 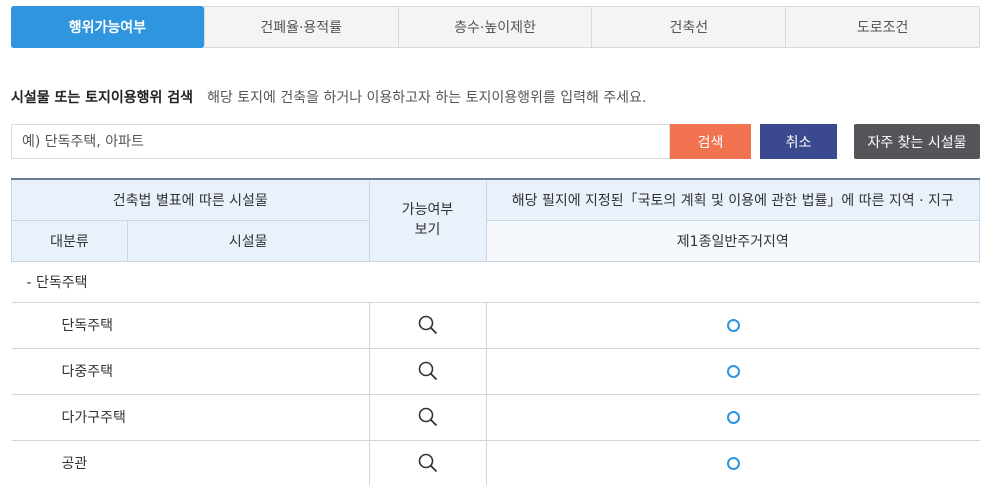 I want to click on search-button: 검색, so click(x=710, y=141).